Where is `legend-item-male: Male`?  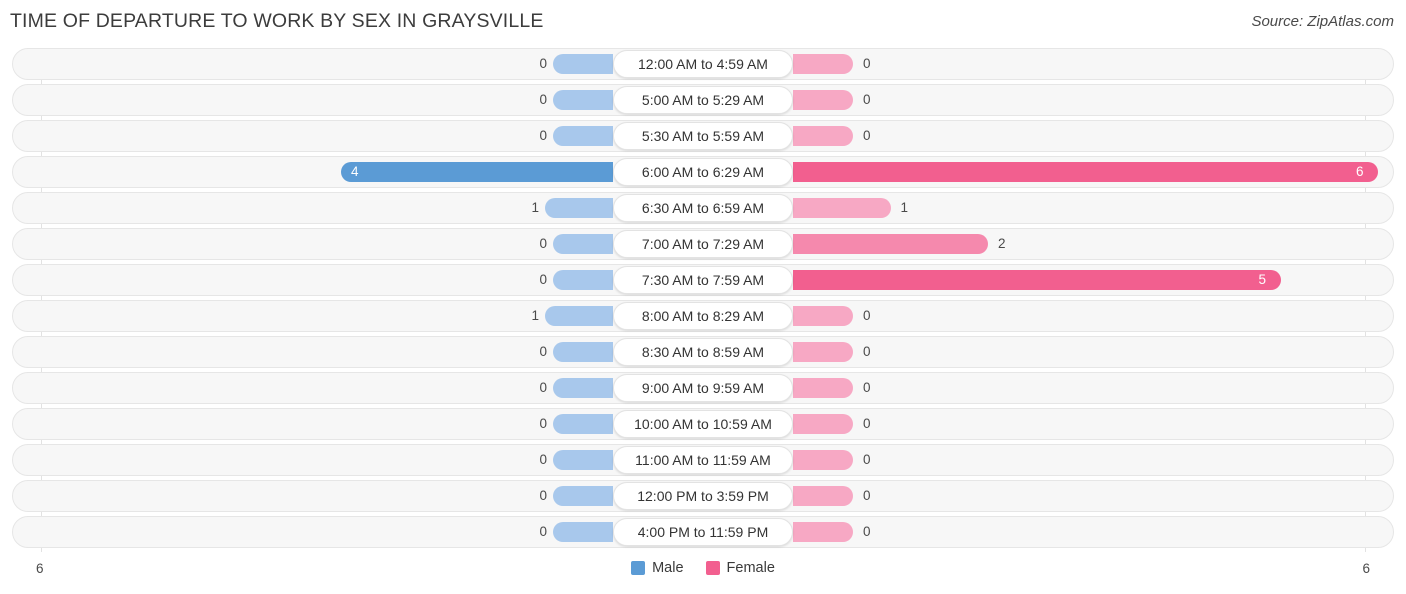
legend-item-male: Male is located at coordinates (657, 568).